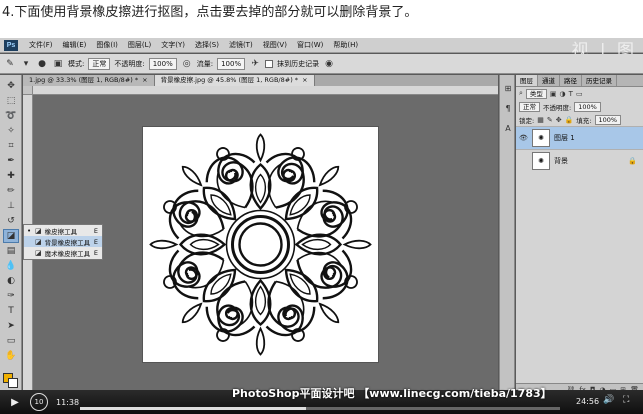  Describe the element at coordinates (11, 146) in the screenshot. I see `crop-tool-icon: ⌗` at that location.